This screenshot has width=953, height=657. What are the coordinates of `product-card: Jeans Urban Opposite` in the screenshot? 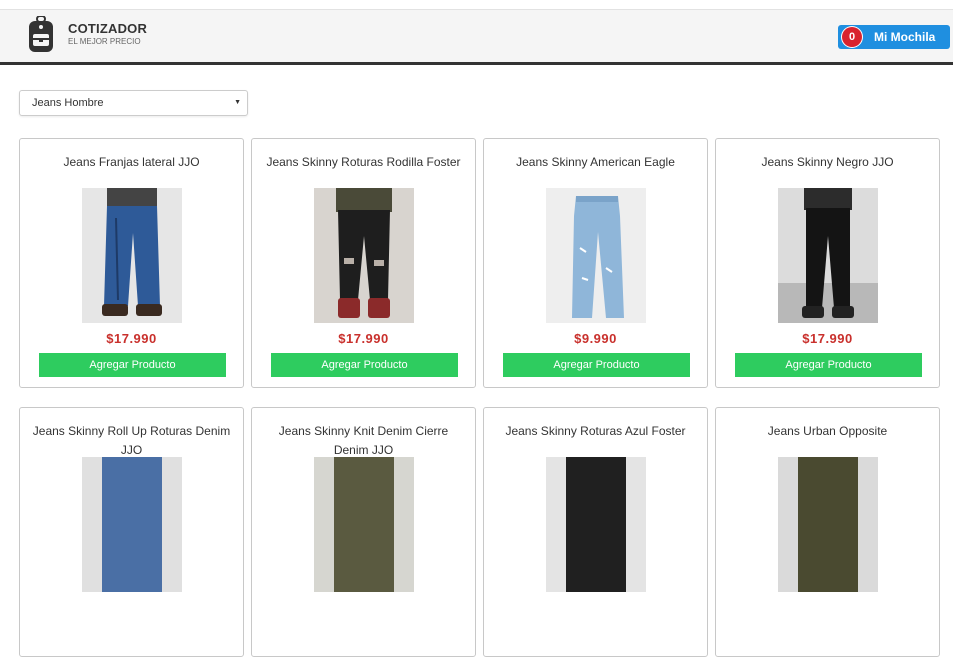 It's located at (827, 532).